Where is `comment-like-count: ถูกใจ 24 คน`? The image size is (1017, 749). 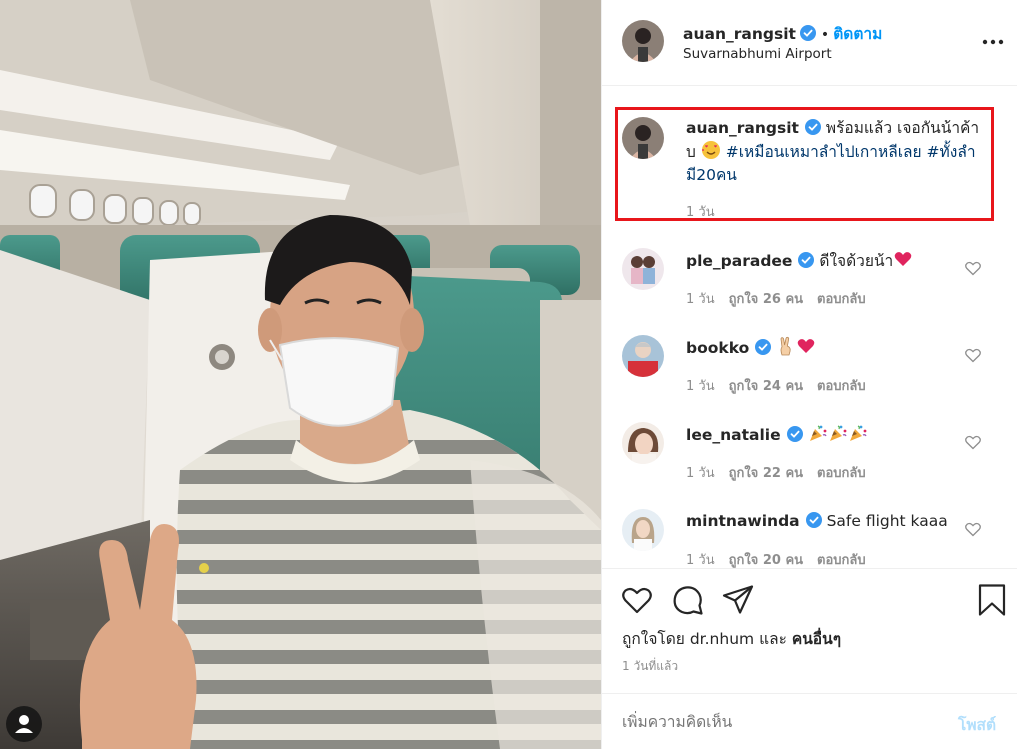 comment-like-count: ถูกใจ 24 คน is located at coordinates (766, 386).